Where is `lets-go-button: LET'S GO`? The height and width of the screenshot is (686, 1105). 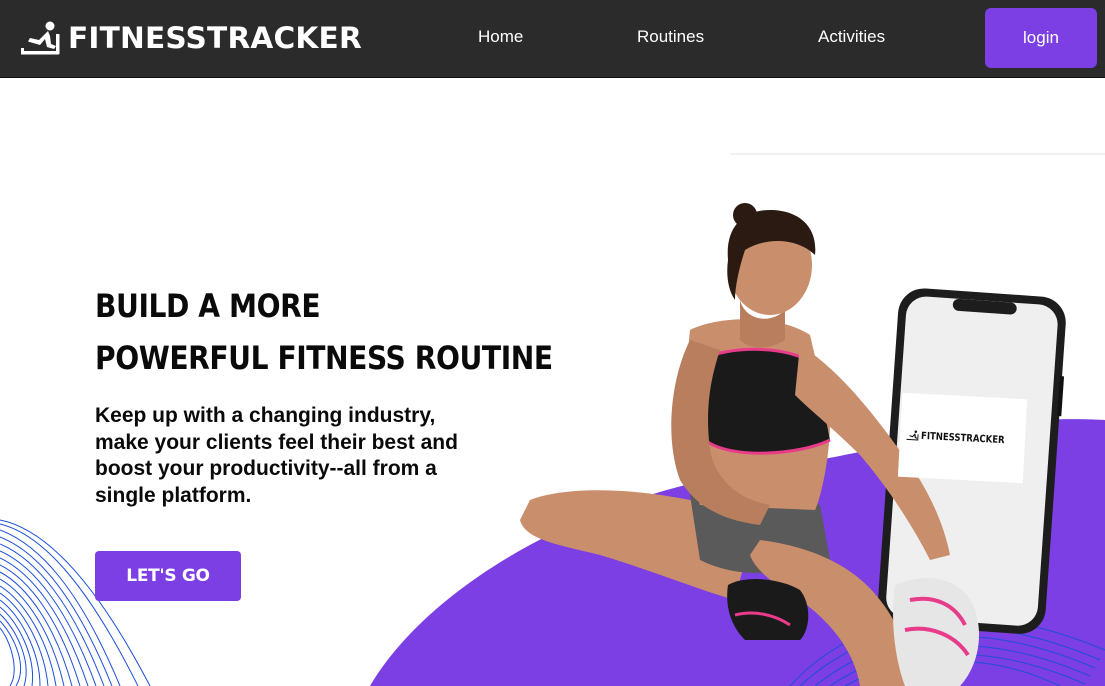
lets-go-button: LET'S GO is located at coordinates (168, 576).